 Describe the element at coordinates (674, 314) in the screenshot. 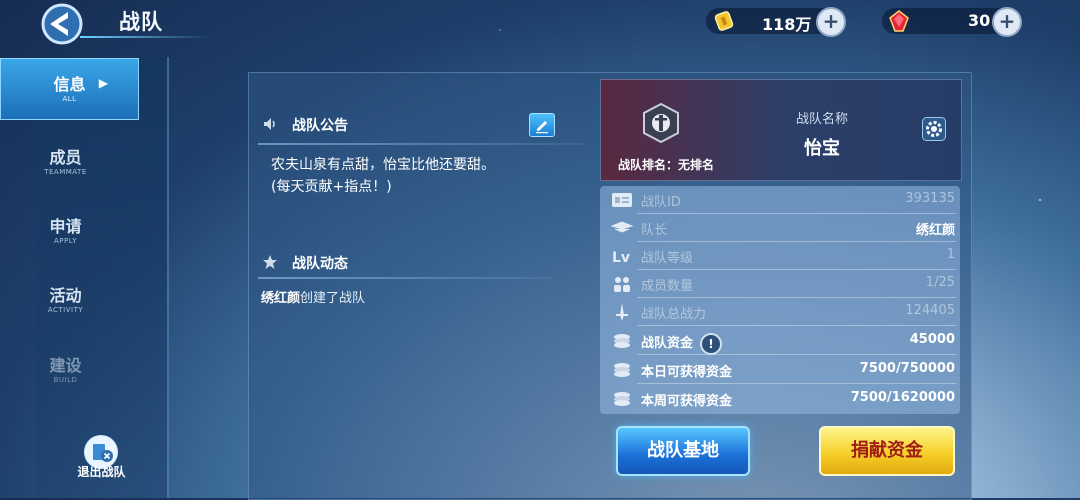

I see `stat-label: 战队总战力` at that location.